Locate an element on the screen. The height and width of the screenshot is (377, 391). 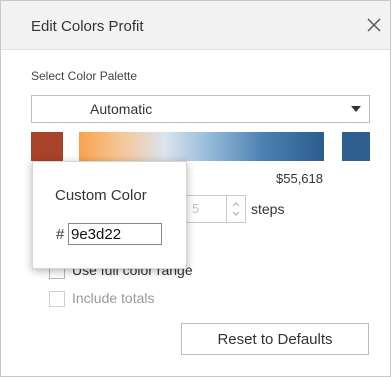
dialog-header: Edit Colors Profit is located at coordinates (195, 25).